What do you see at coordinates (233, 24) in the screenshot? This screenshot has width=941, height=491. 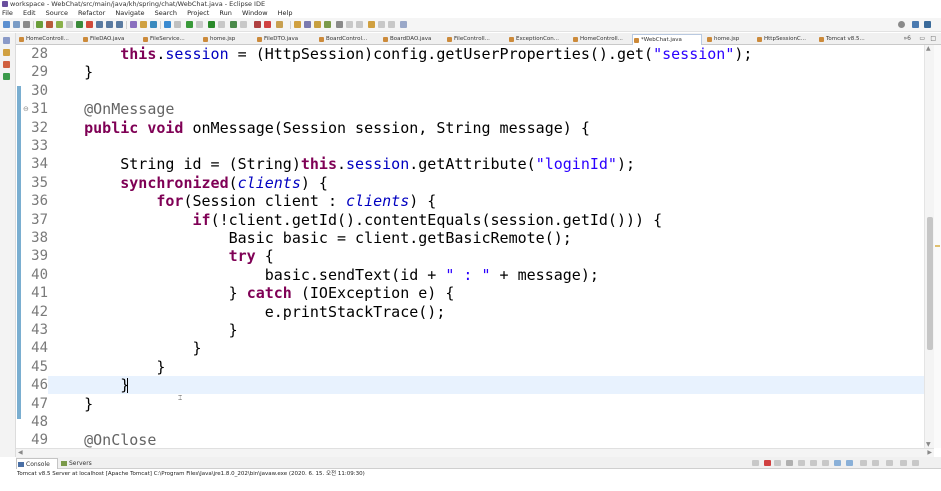 I see `external-tools-icon` at bounding box center [233, 24].